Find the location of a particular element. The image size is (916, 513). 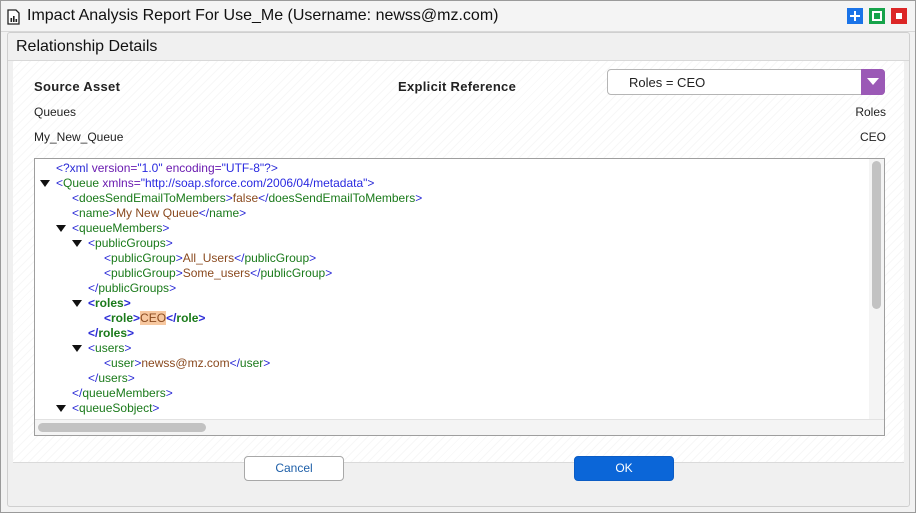

xml-queue-sobject-open: <queueSobject> is located at coordinates (116, 408).